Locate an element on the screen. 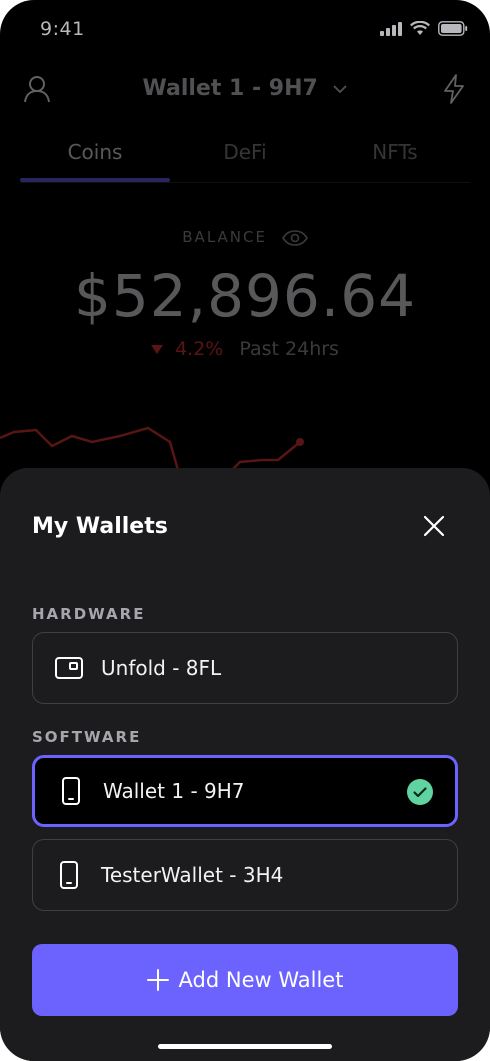 The height and width of the screenshot is (1061, 490). chevron-down-icon is located at coordinates (340, 88).